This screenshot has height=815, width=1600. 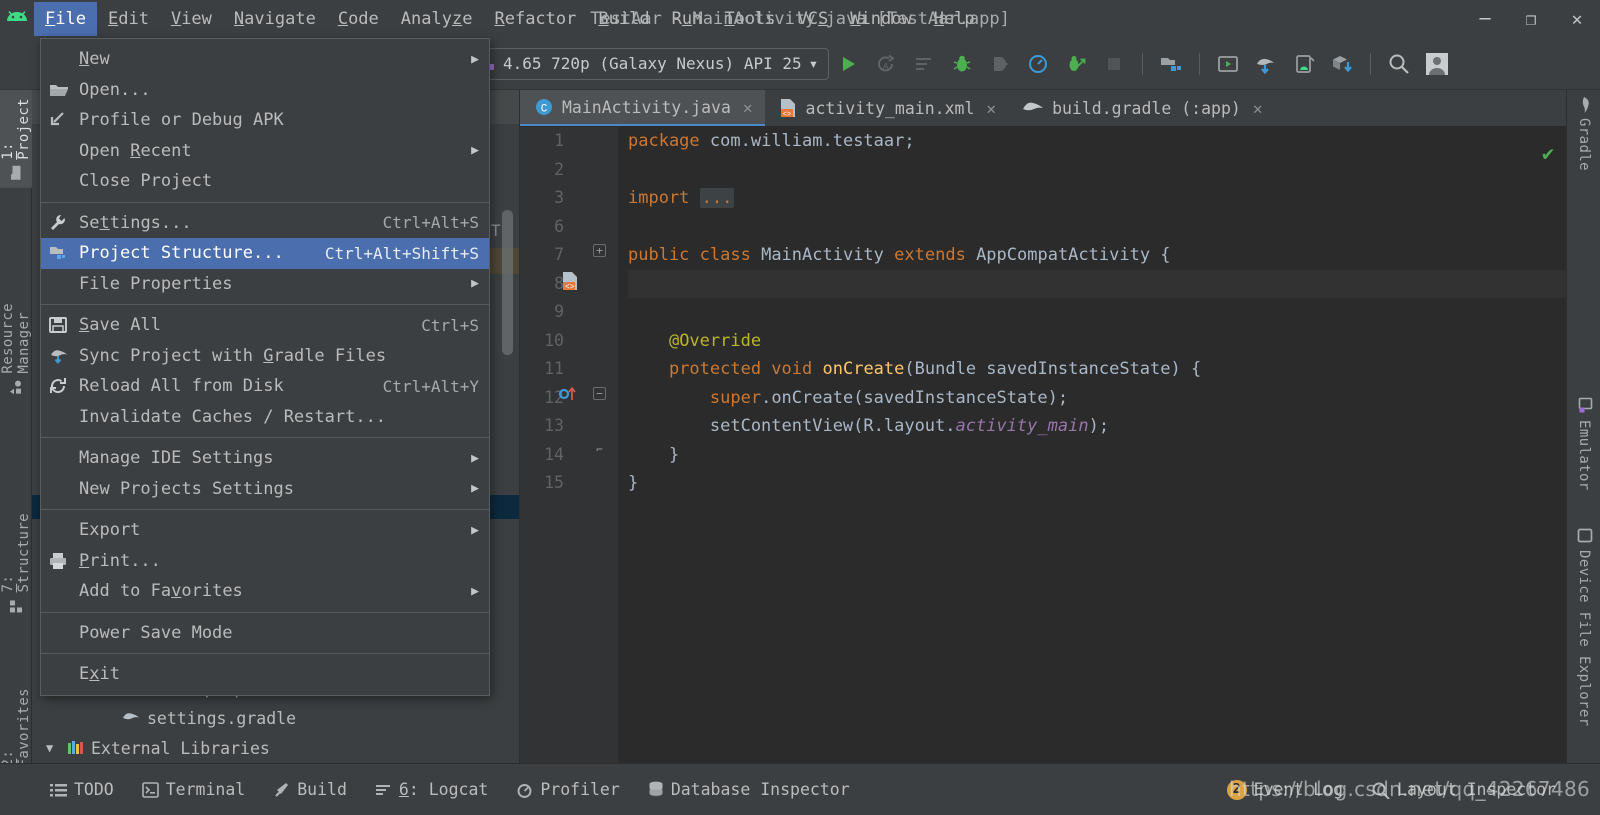 What do you see at coordinates (599, 393) in the screenshot?
I see `fold-collapse-icon: −` at bounding box center [599, 393].